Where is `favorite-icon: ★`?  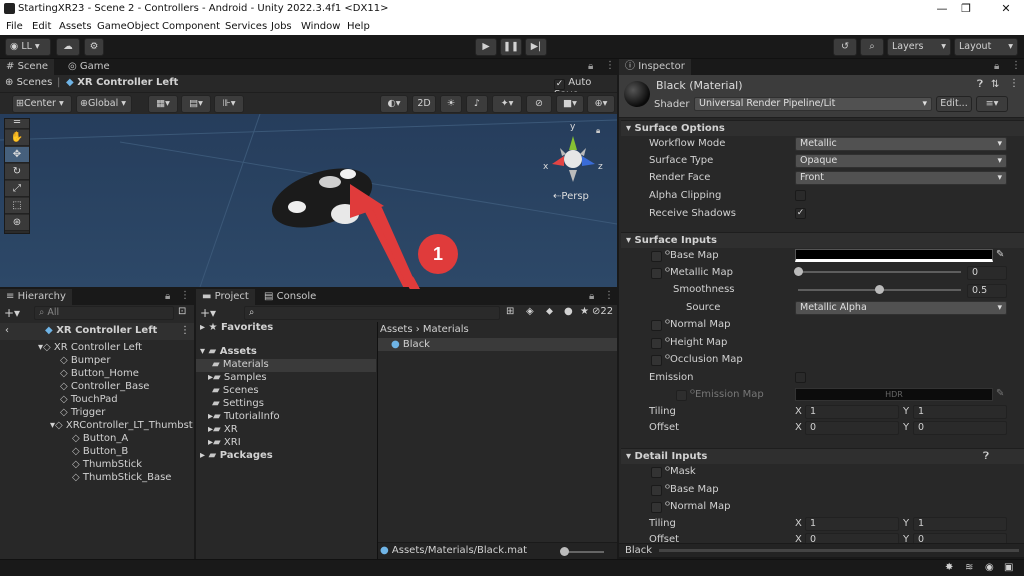 favorite-icon: ★ is located at coordinates (584, 311).